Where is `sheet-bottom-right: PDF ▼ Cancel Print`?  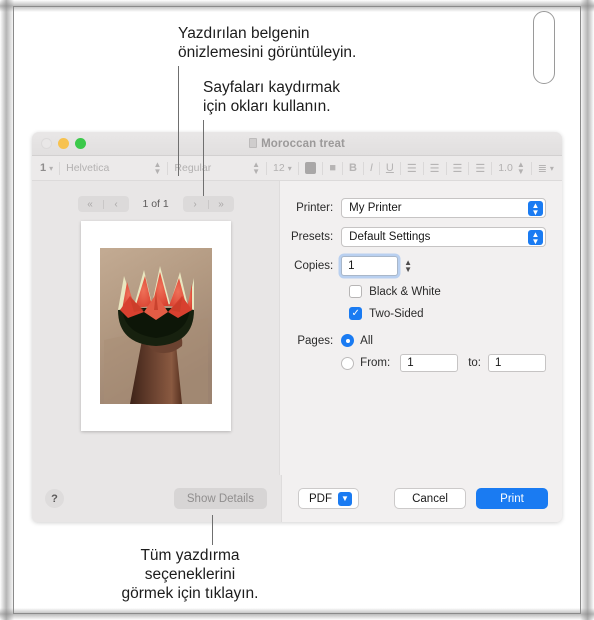 sheet-bottom-right: PDF ▼ Cancel Print is located at coordinates (421, 498).